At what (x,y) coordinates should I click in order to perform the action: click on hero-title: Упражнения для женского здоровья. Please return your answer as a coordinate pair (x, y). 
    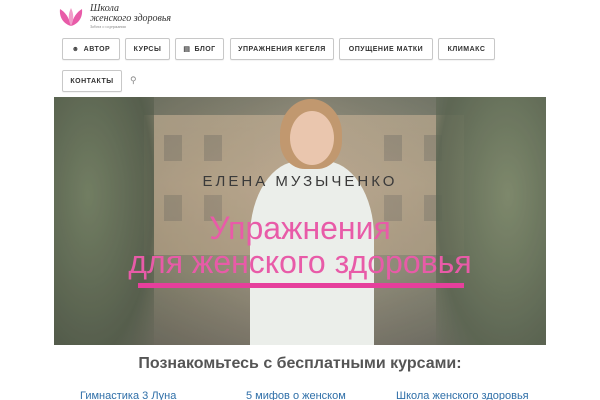
    Looking at the image, I should click on (300, 245).